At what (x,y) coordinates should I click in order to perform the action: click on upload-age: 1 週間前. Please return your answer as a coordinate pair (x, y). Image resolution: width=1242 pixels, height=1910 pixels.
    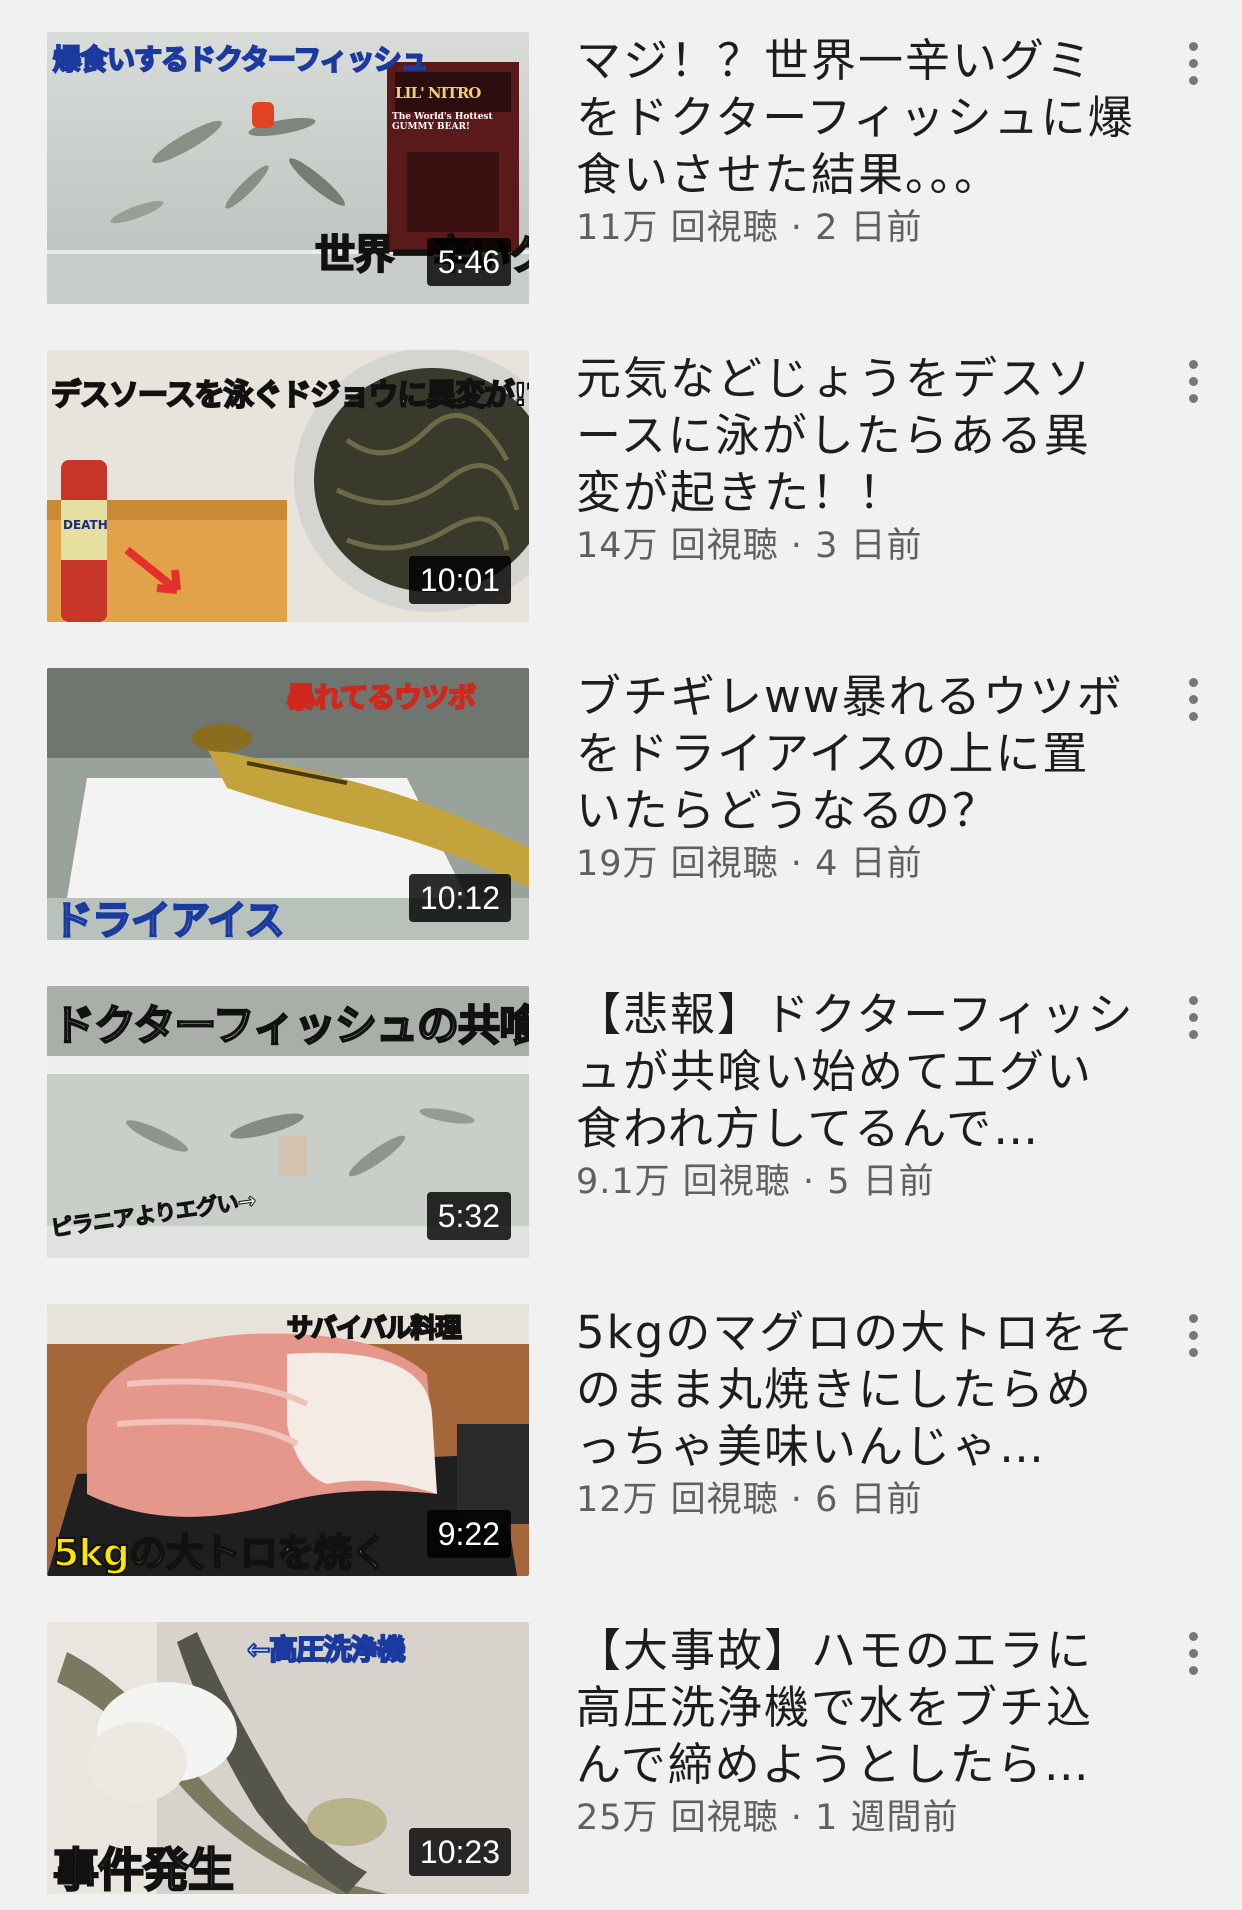
    Looking at the image, I should click on (887, 1818).